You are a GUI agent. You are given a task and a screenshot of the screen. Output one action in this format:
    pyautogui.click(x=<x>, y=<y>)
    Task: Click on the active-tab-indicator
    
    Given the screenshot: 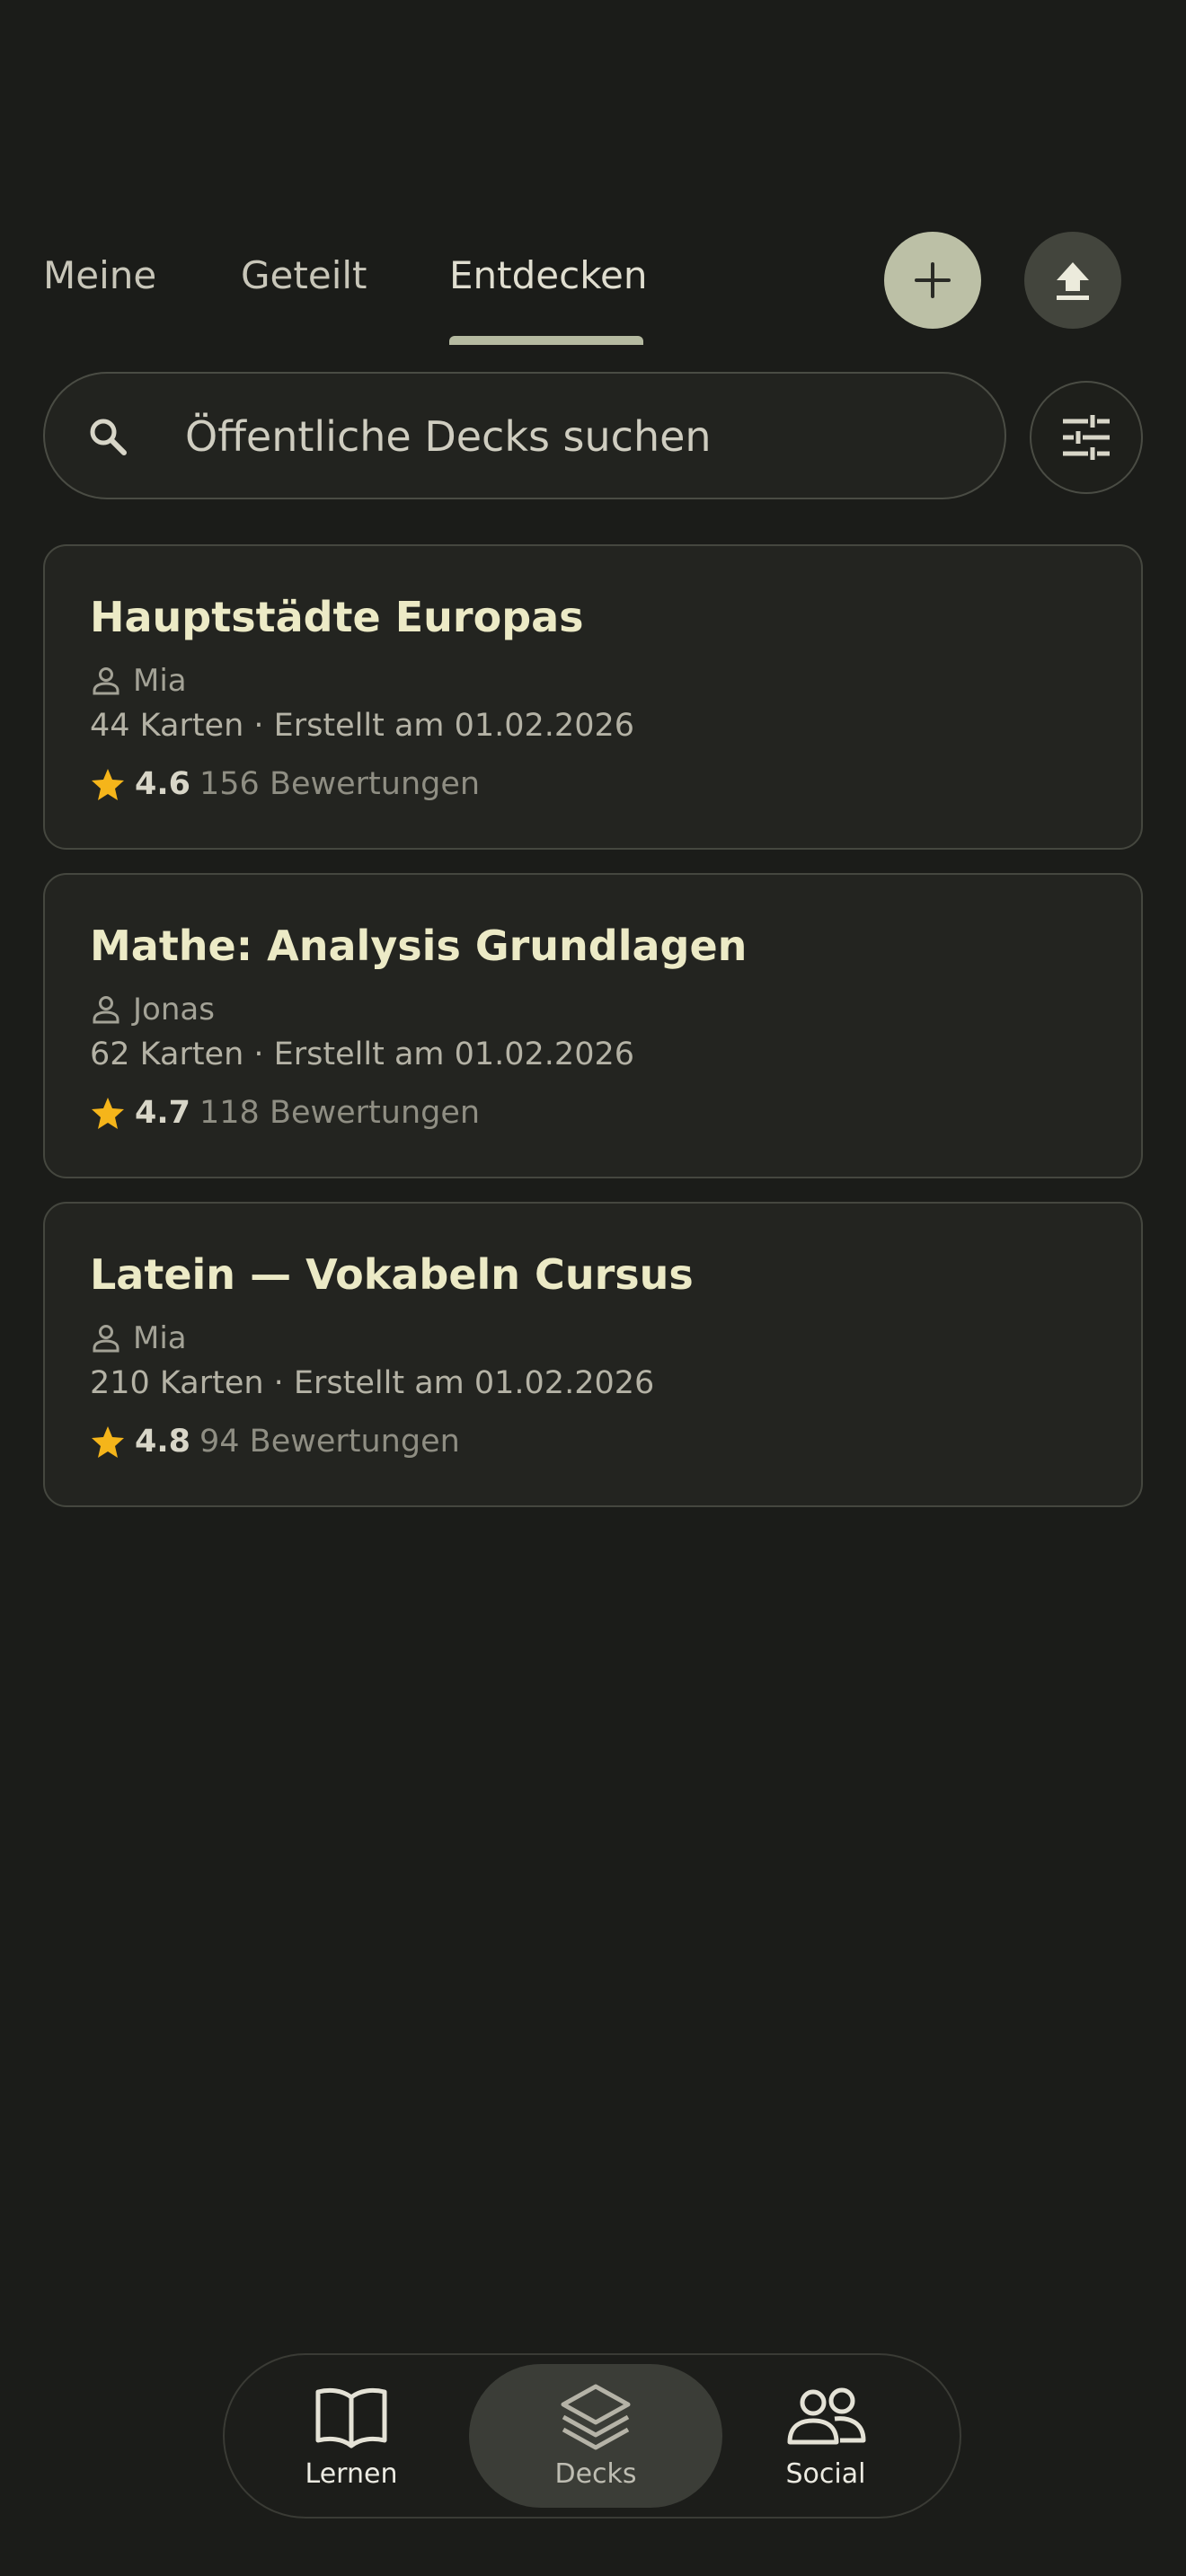 What is the action you would take?
    pyautogui.click(x=546, y=340)
    